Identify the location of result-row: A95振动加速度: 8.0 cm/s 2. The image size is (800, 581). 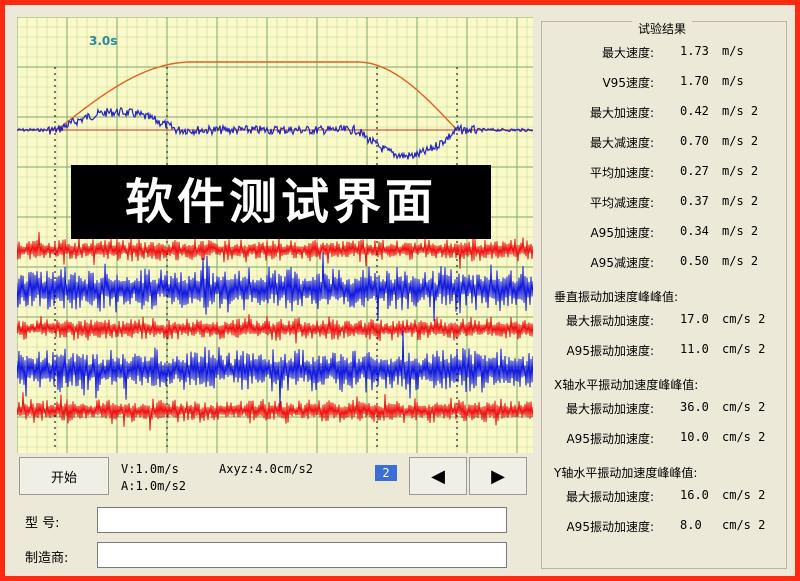
(664, 528).